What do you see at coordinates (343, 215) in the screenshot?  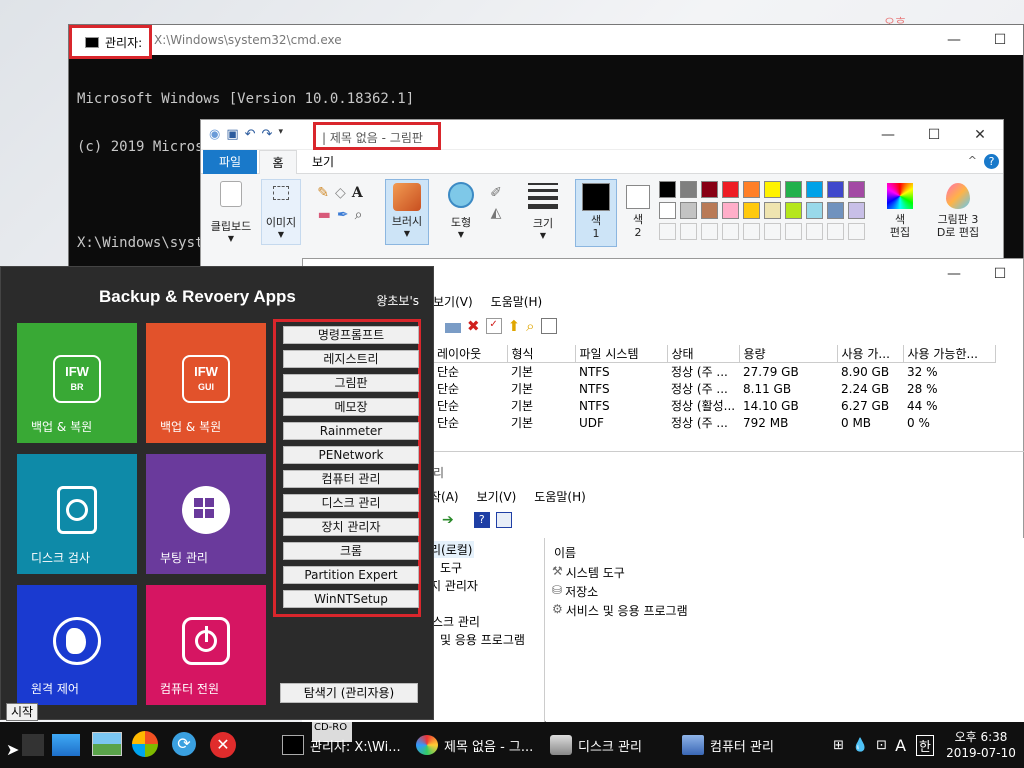 I see `color-picker-icon: ✒` at bounding box center [343, 215].